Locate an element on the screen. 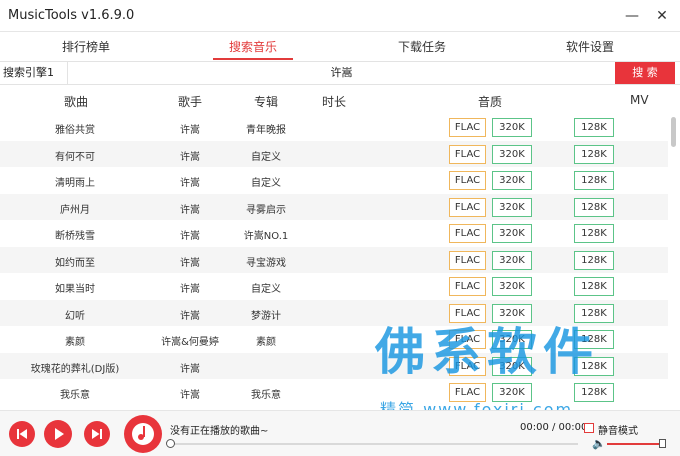  watermark: 佛系软件 精简 www.foxirj.com is located at coordinates (520, 365).